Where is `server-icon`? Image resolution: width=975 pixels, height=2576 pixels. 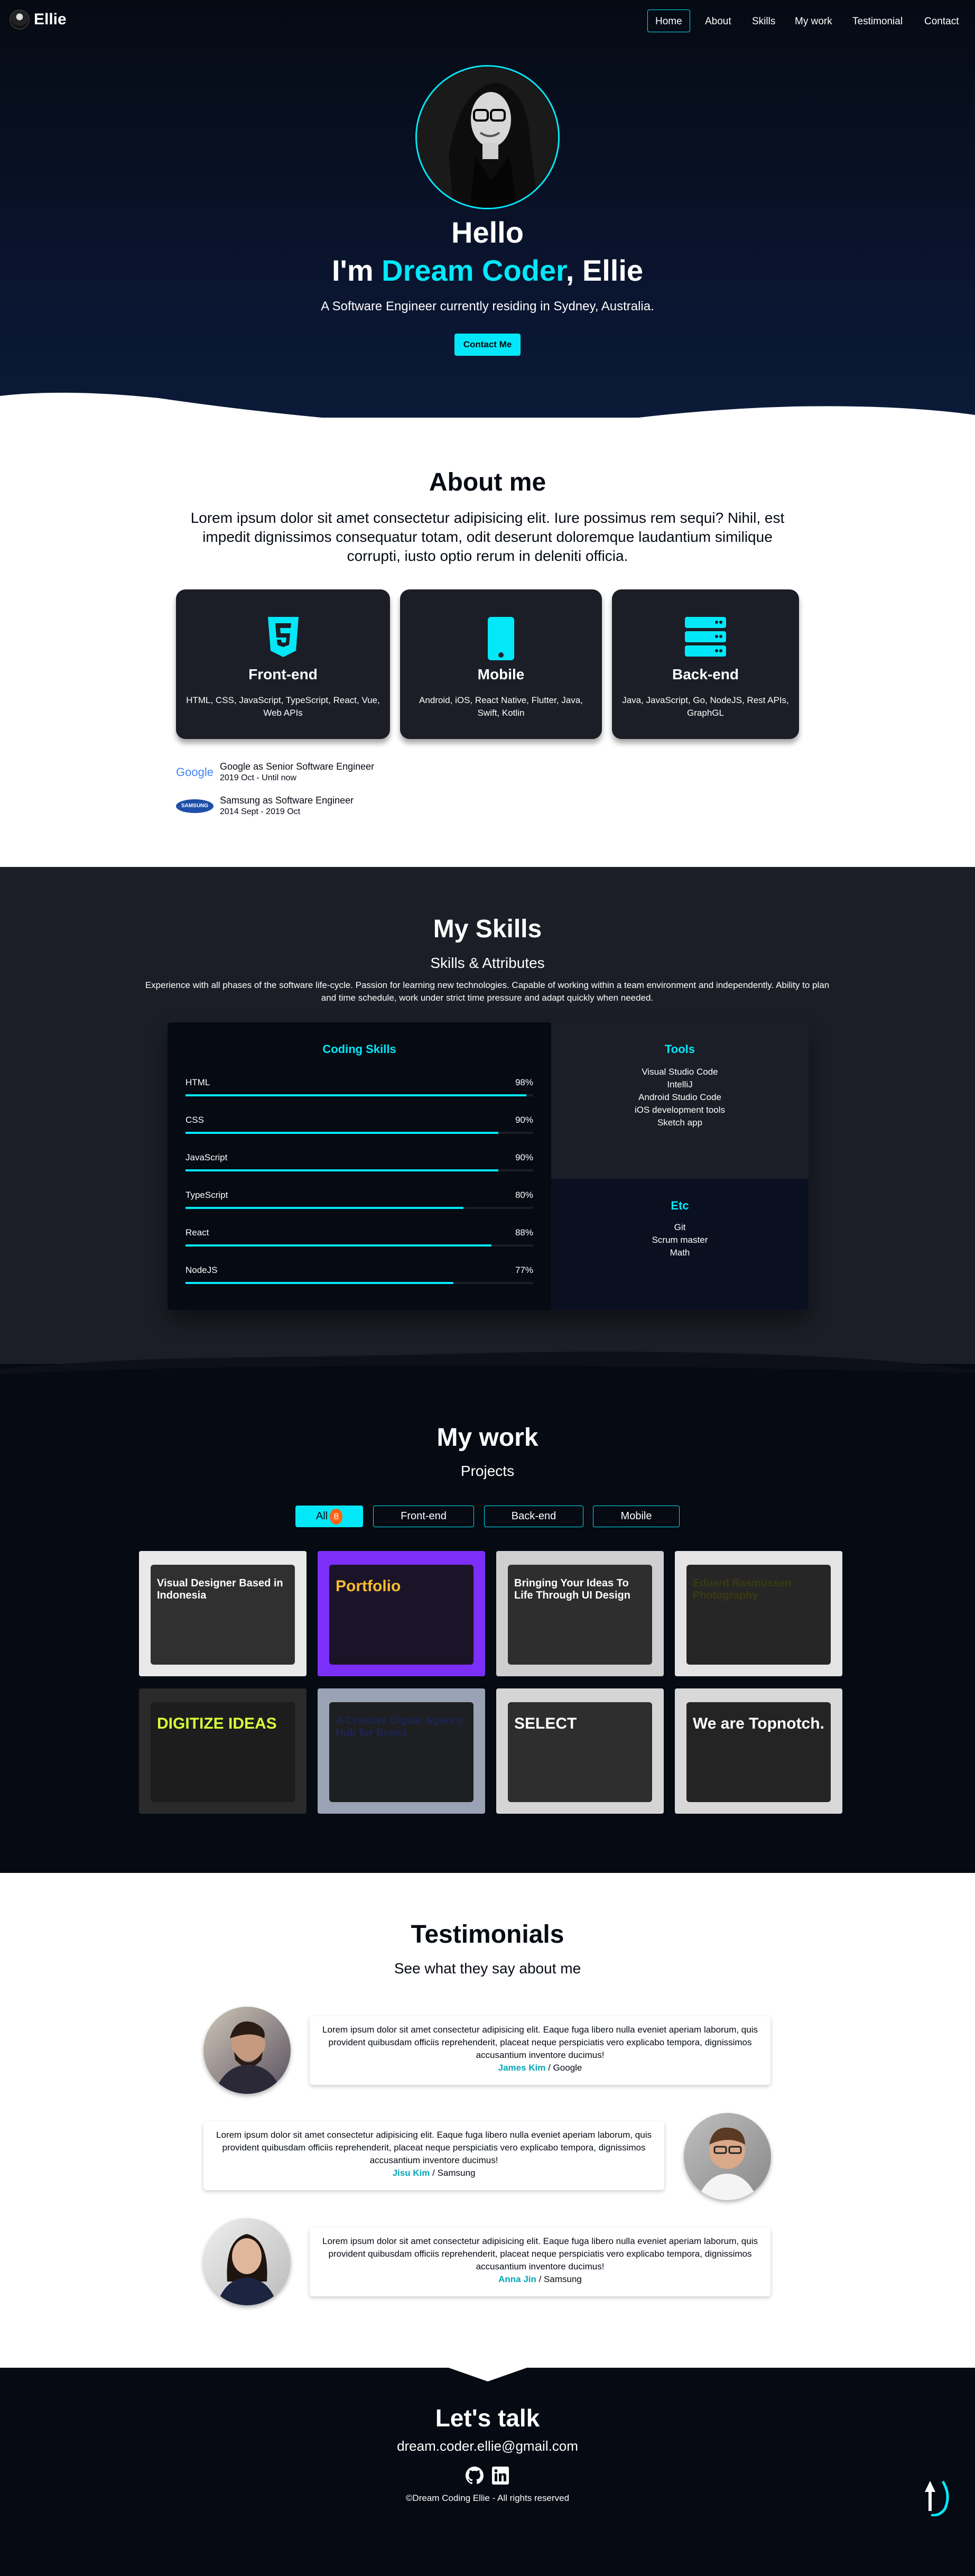 server-icon is located at coordinates (705, 637).